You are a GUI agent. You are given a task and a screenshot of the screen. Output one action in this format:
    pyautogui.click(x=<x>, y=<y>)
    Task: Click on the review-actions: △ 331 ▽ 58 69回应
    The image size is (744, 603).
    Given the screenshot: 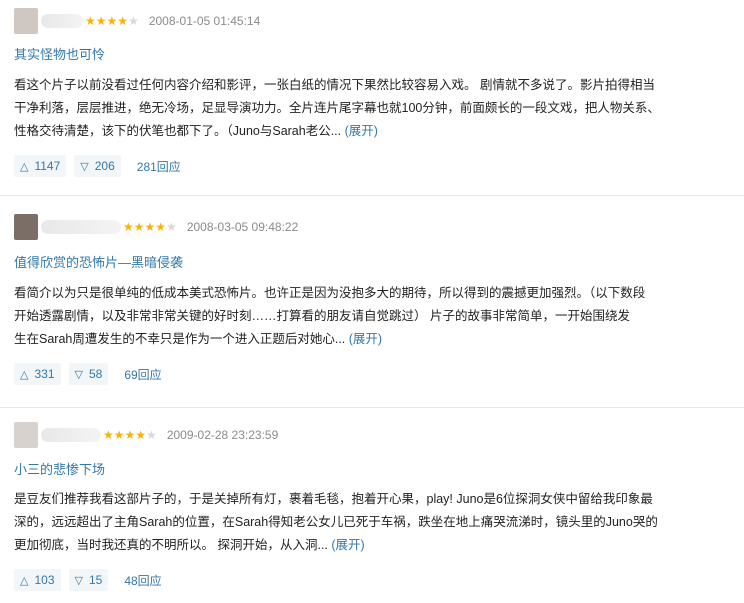 What is the action you would take?
    pyautogui.click(x=88, y=374)
    